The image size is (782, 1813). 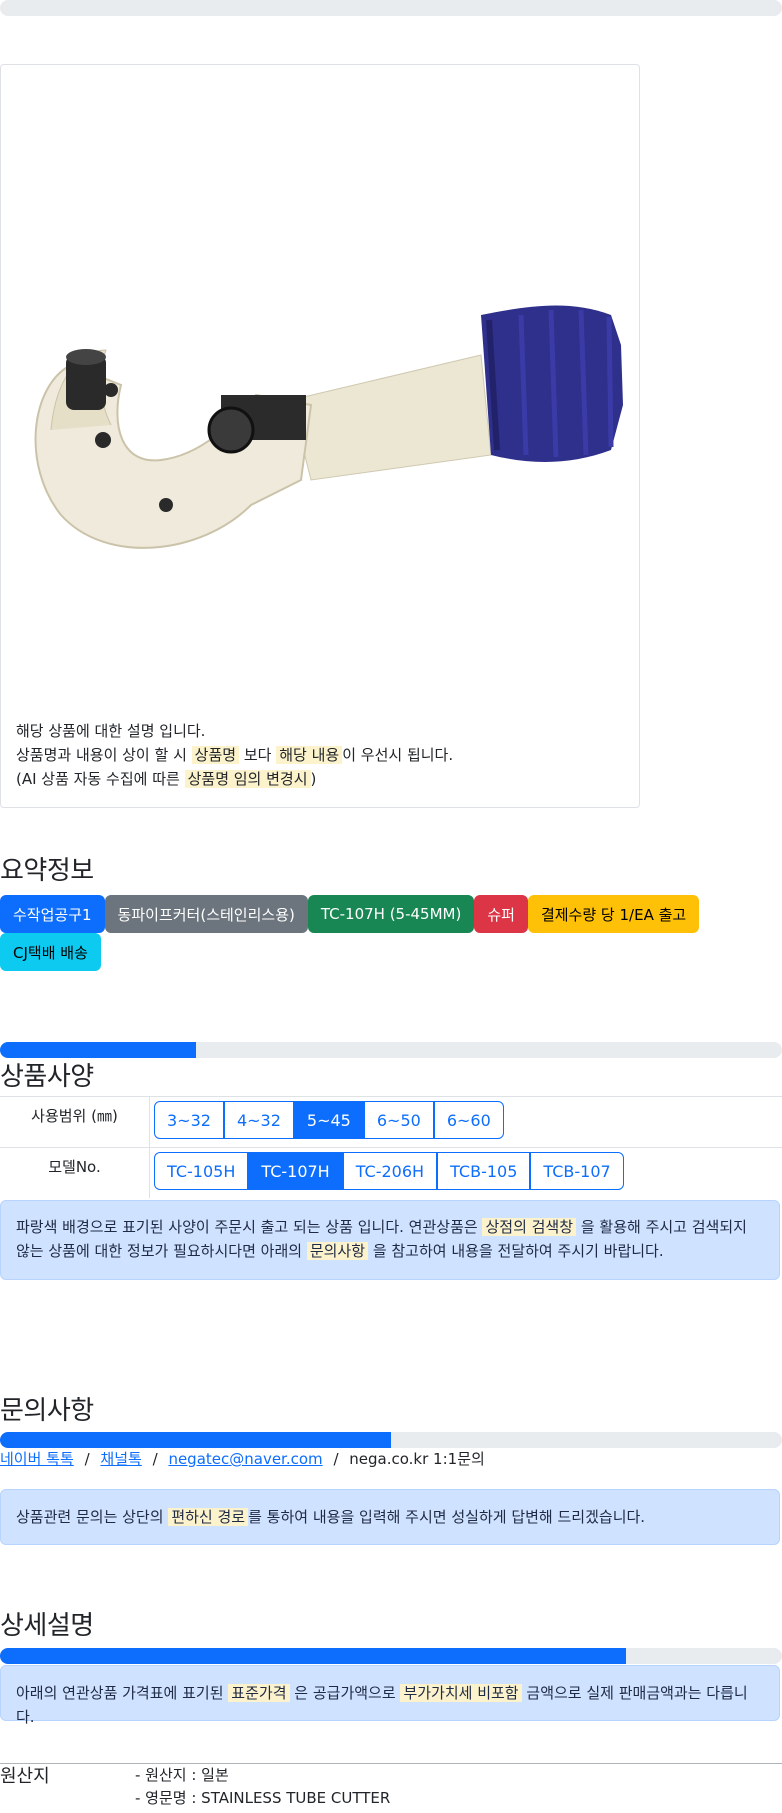 I want to click on range-options: 3~32 4~32 5~45 6~50 6~60, so click(x=329, y=1122).